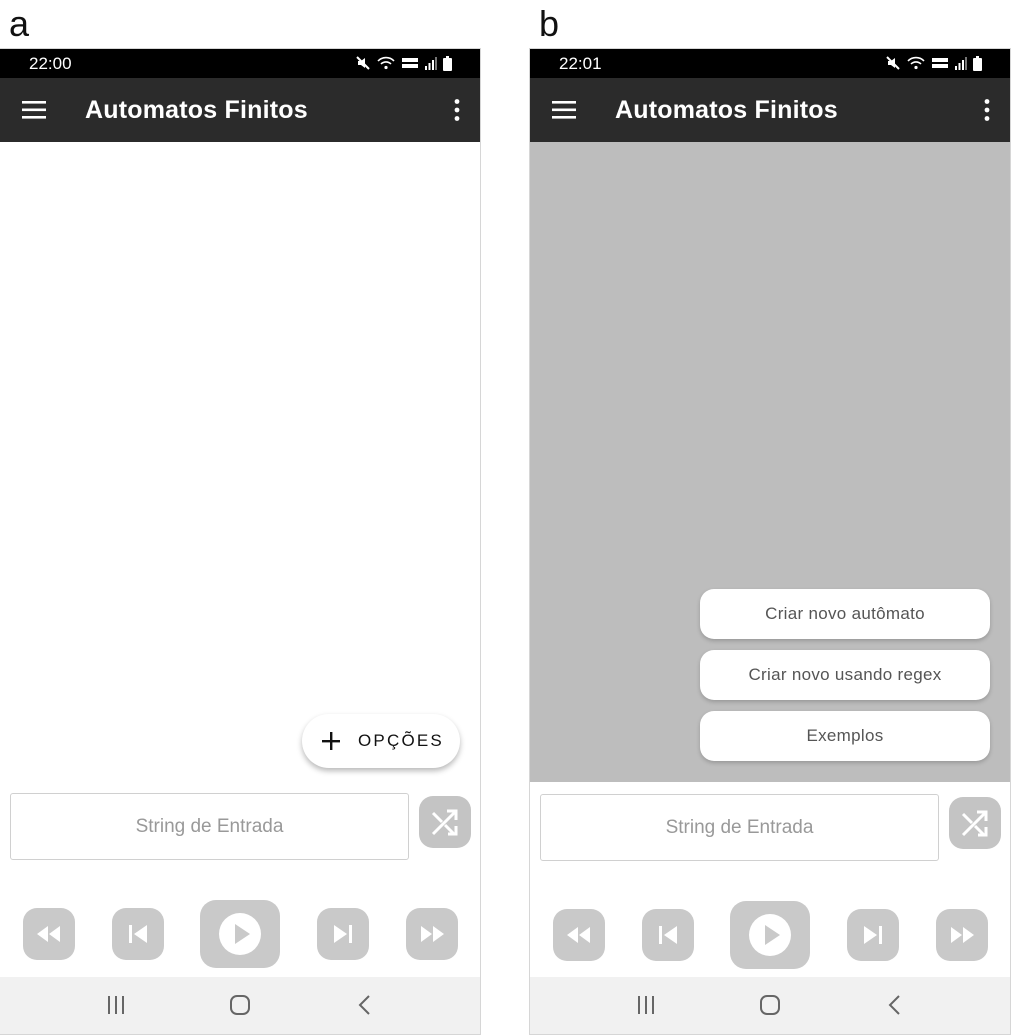  I want to click on plus-icon, so click(331, 741).